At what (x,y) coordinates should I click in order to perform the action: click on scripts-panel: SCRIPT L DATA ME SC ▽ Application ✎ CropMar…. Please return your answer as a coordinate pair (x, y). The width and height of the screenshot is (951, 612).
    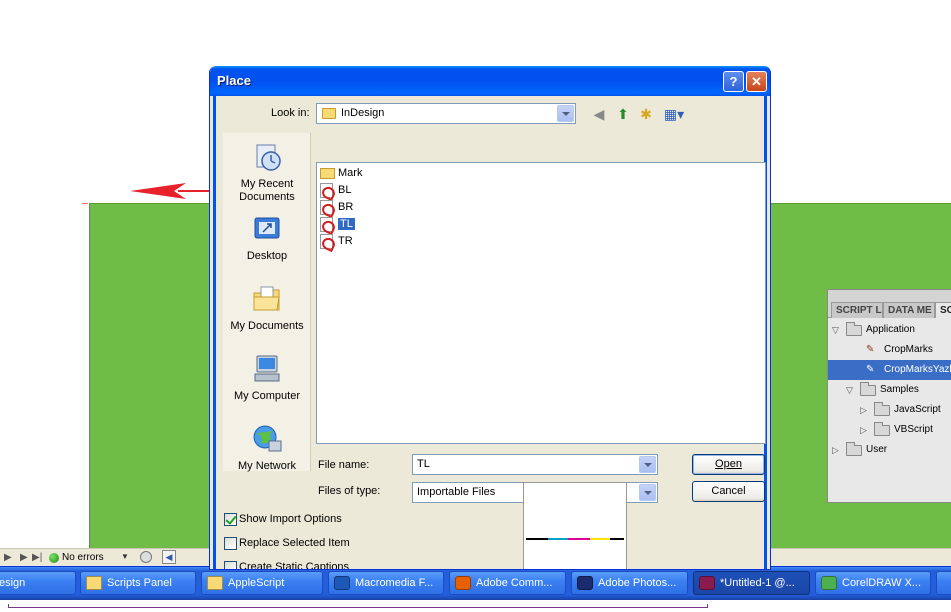
    Looking at the image, I should click on (889, 396).